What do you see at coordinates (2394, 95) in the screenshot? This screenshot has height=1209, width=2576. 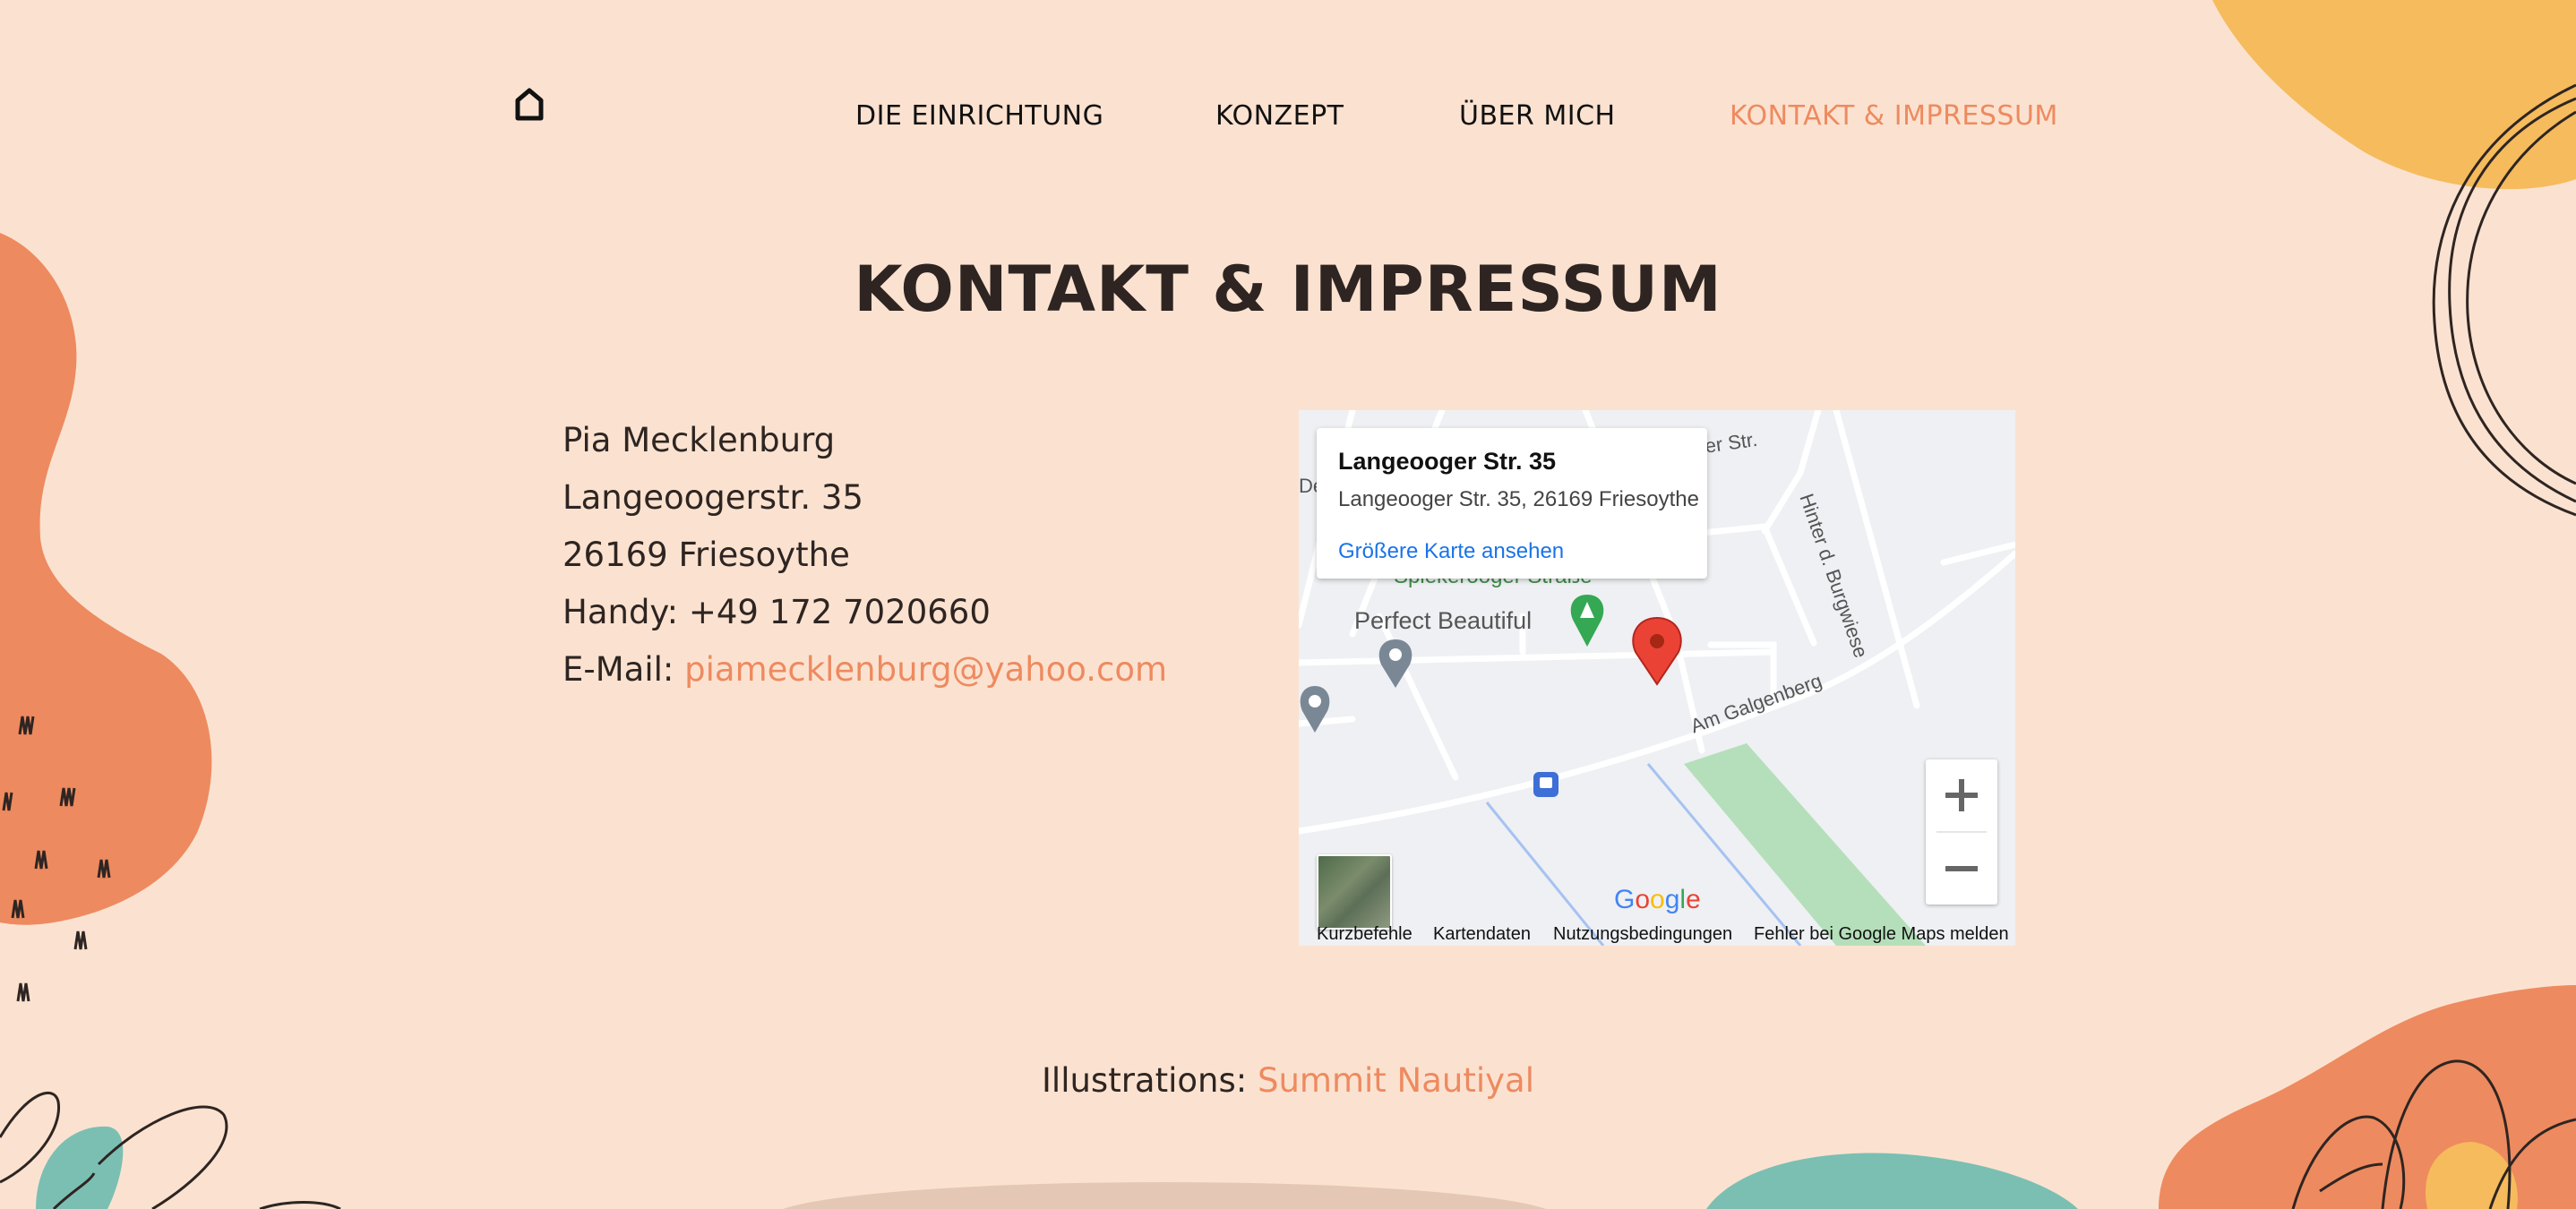 I see `yellow-blob` at bounding box center [2394, 95].